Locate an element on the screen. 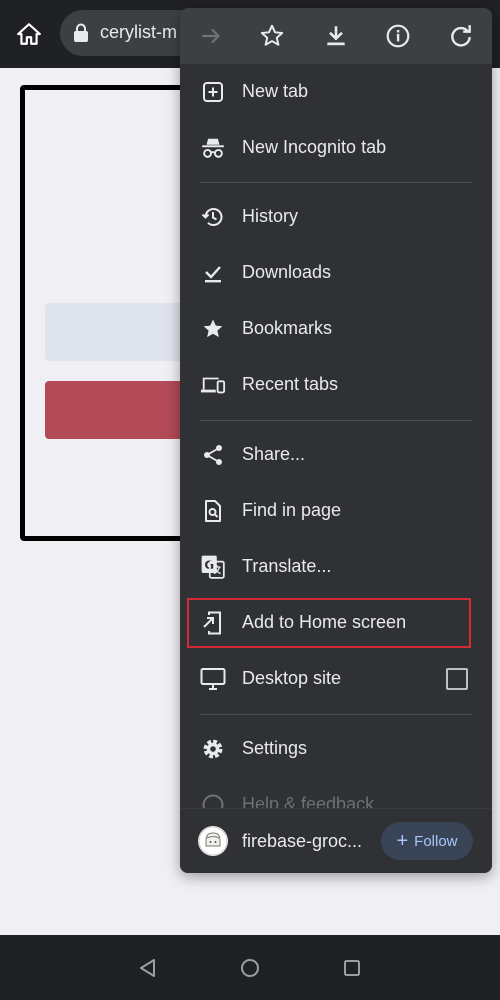 This screenshot has height=1000, width=500. follow-button: + Follow is located at coordinates (427, 841).